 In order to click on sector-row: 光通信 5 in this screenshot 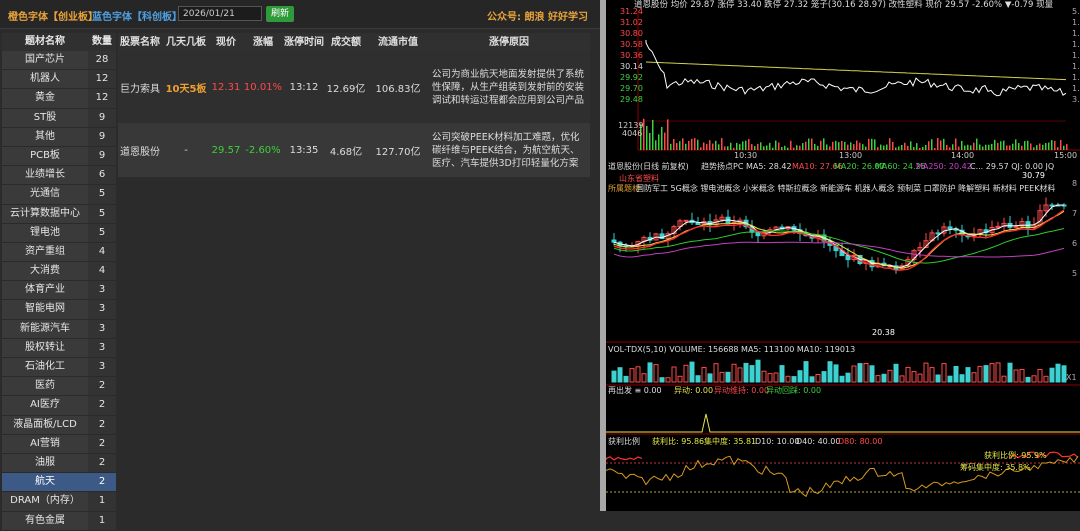, I will do `click(59, 195)`.